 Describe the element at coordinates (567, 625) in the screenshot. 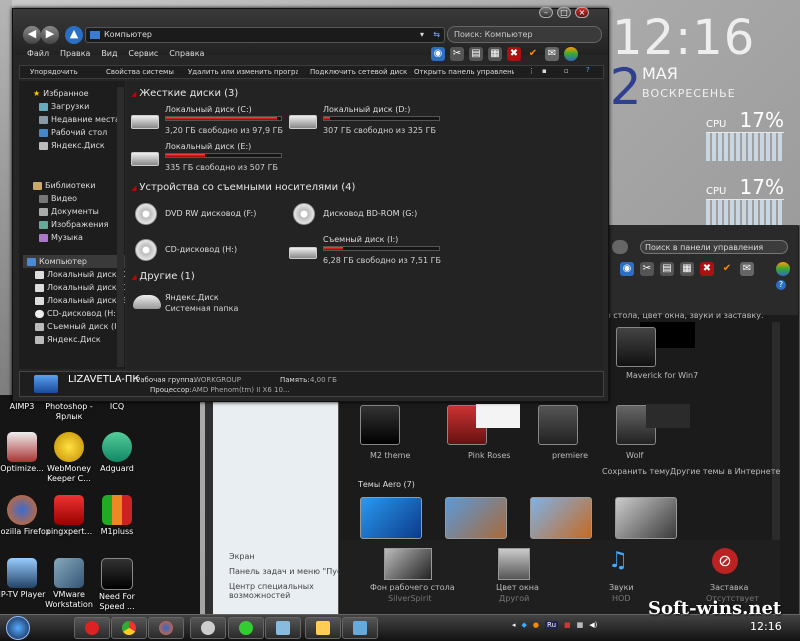

I see `tray-icon: ■` at that location.